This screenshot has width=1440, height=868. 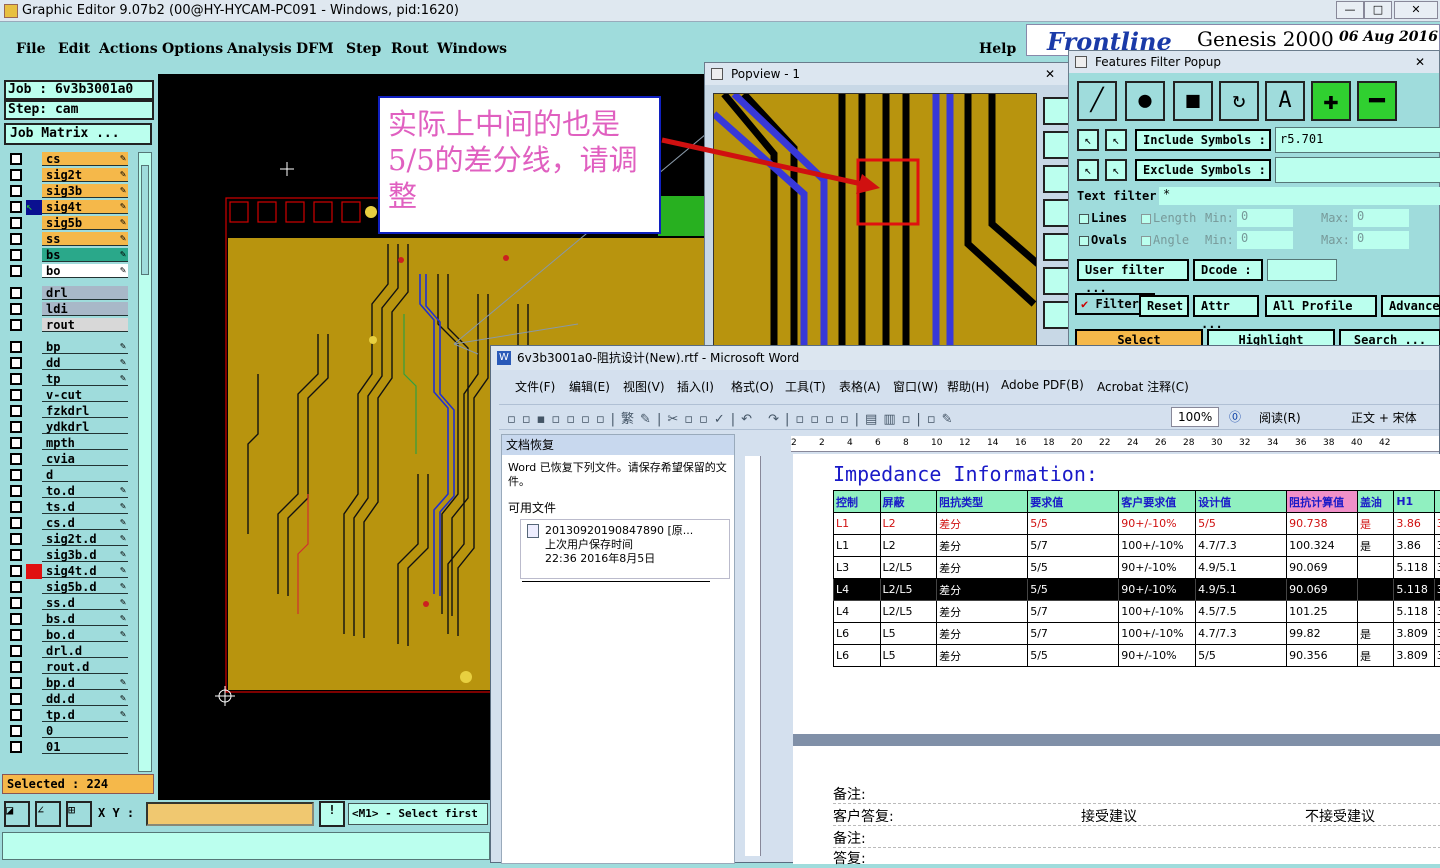 I want to click on table-row: L1L2差分5/7100+/-10%4.7/7.3100.324是3.863, so click(x=1137, y=546).